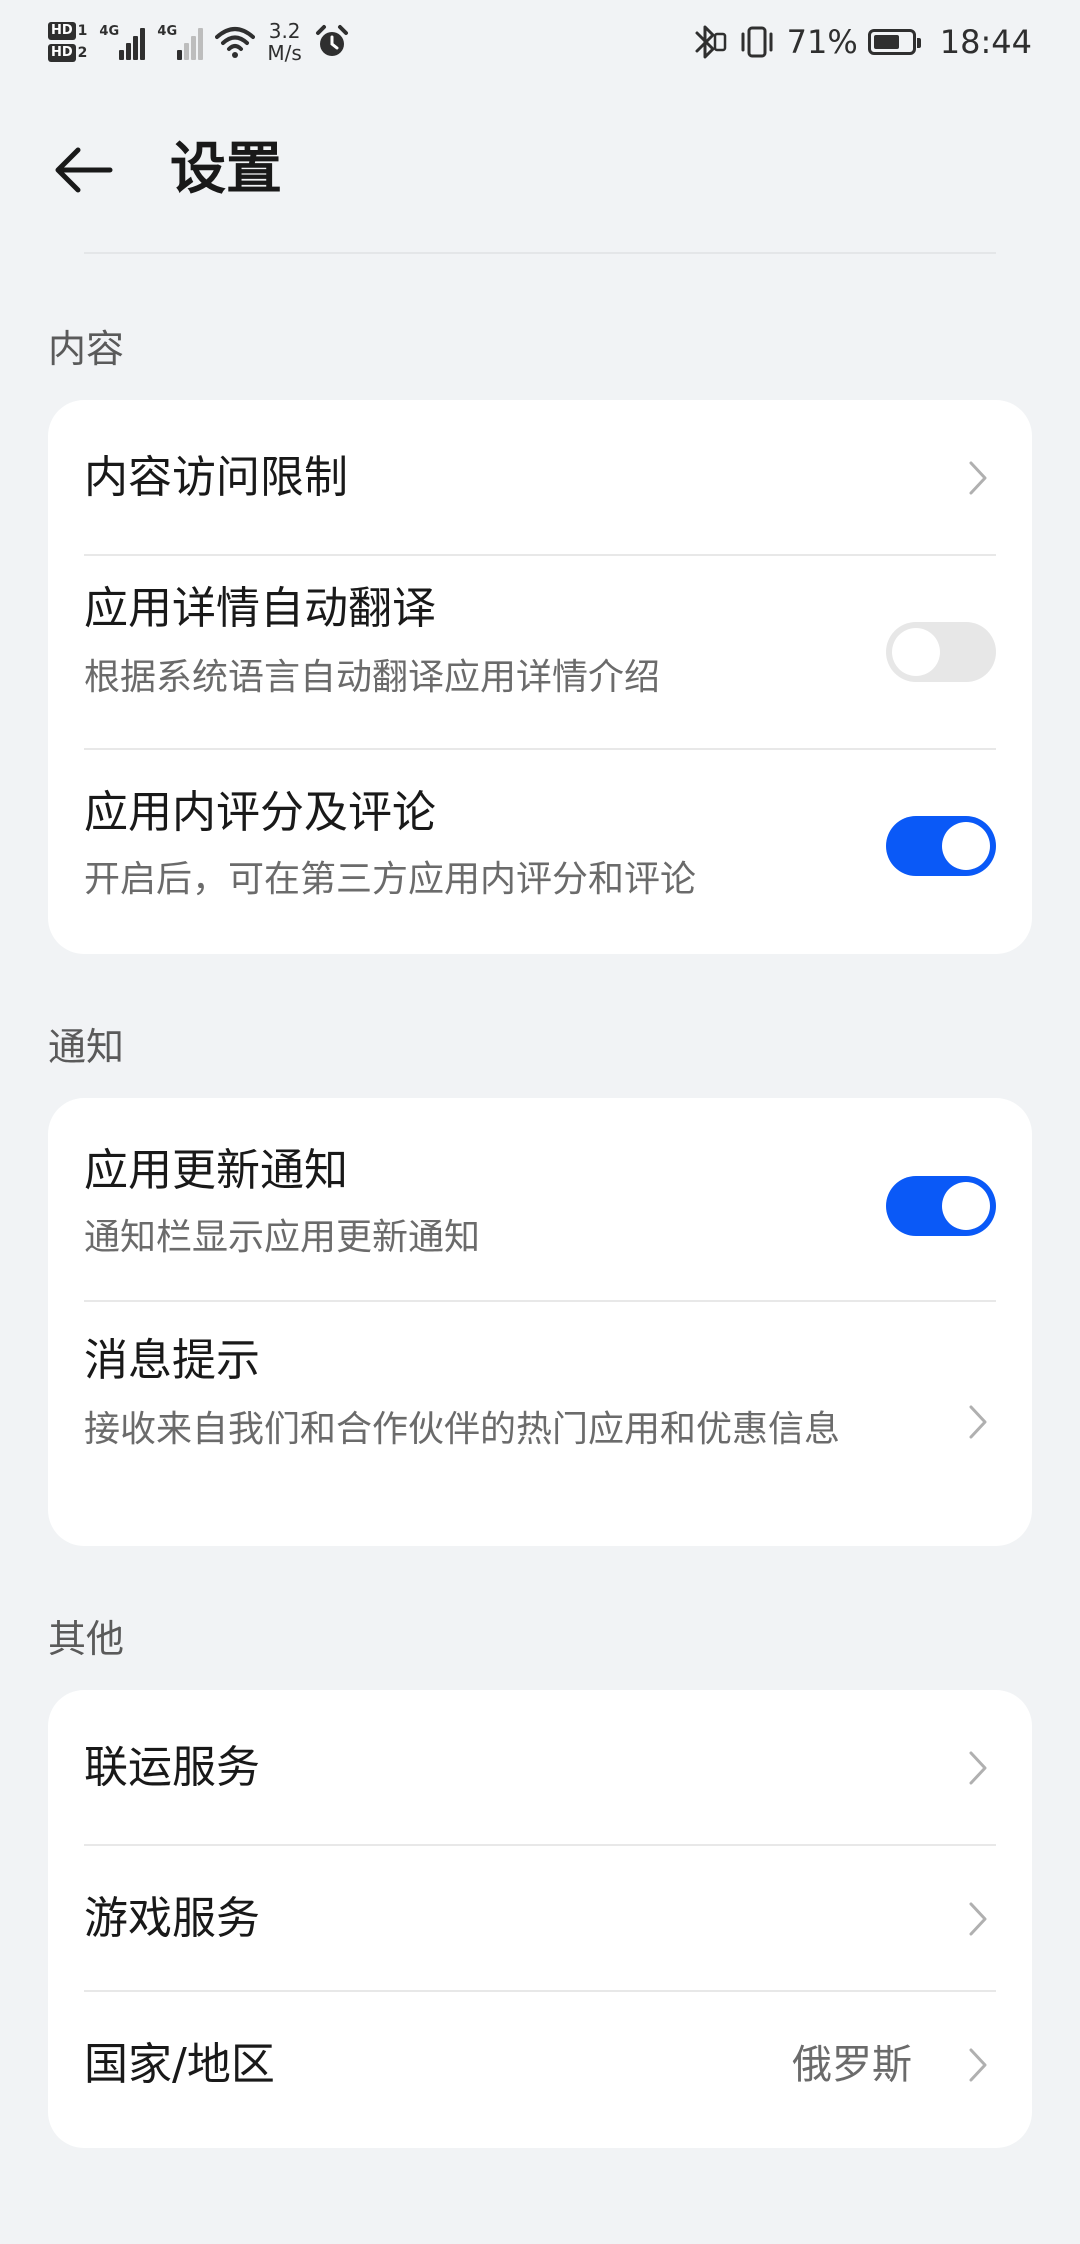  I want to click on setting-title: 消息提示, so click(172, 1360).